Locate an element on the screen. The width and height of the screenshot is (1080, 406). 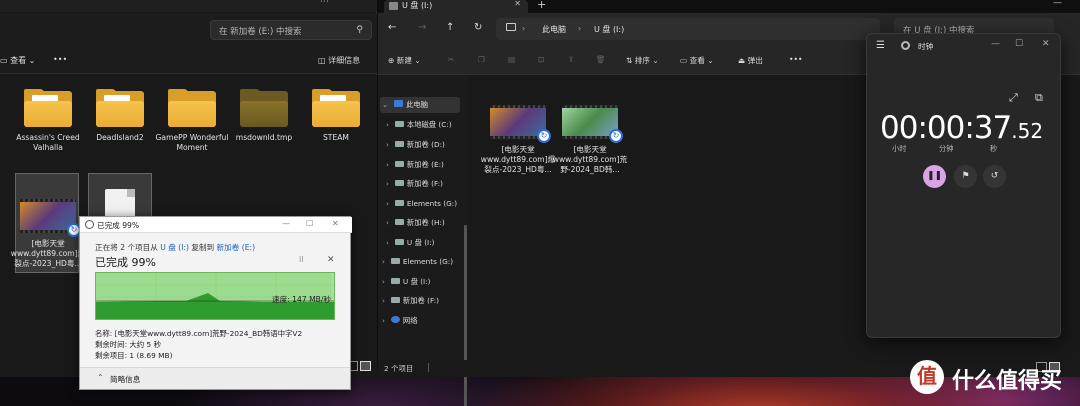
details-button: ◫ 详细信息 is located at coordinates (339, 60).